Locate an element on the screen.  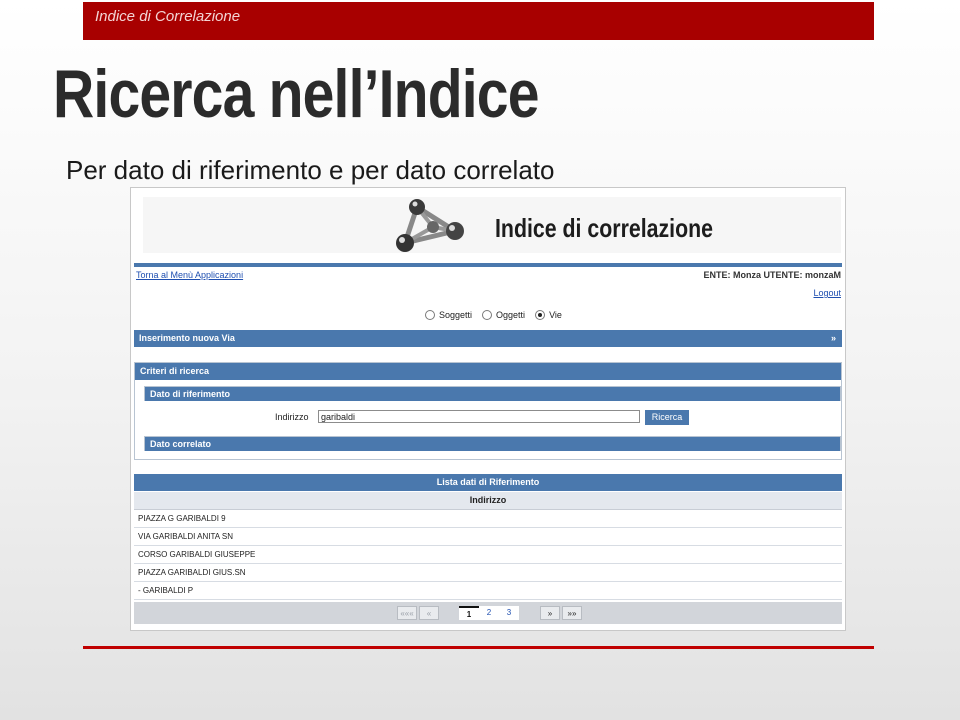
search-button: Ricerca is located at coordinates (667, 417).